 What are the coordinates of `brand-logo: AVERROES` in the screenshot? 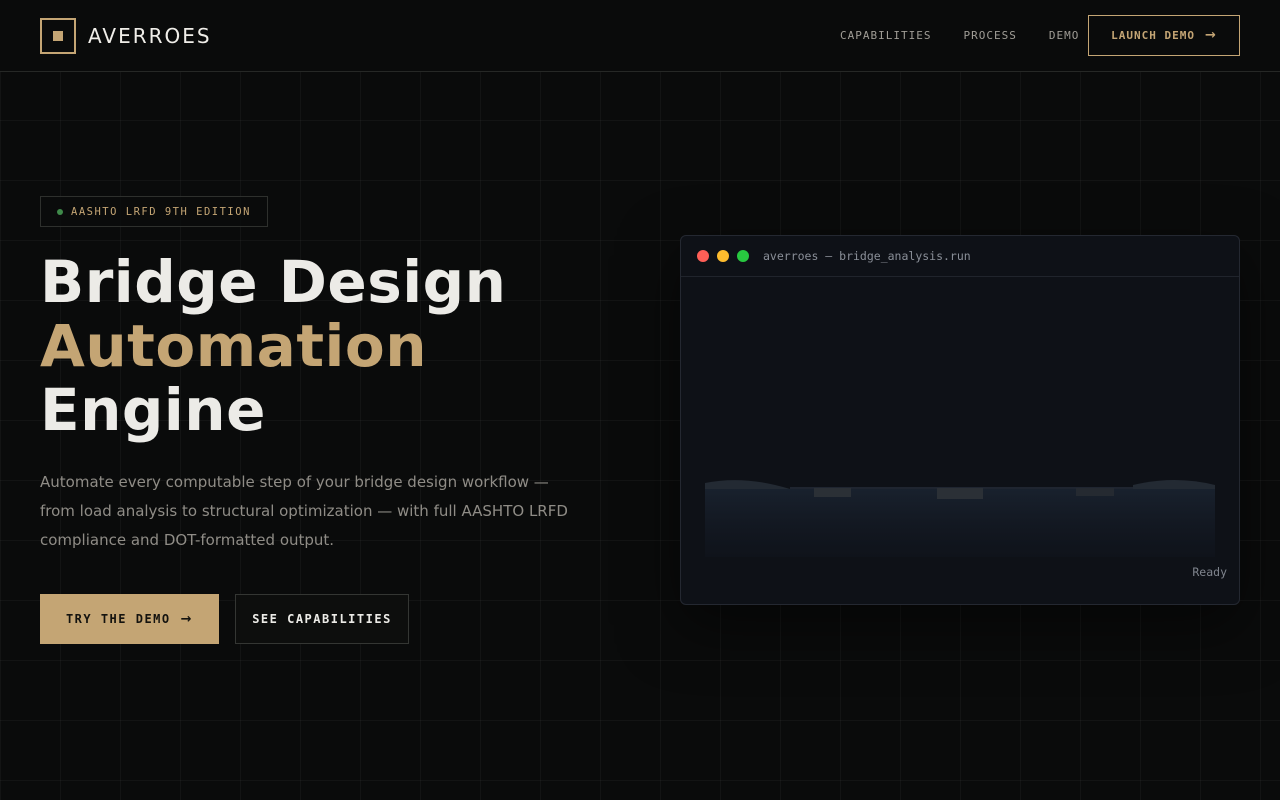 It's located at (126, 36).